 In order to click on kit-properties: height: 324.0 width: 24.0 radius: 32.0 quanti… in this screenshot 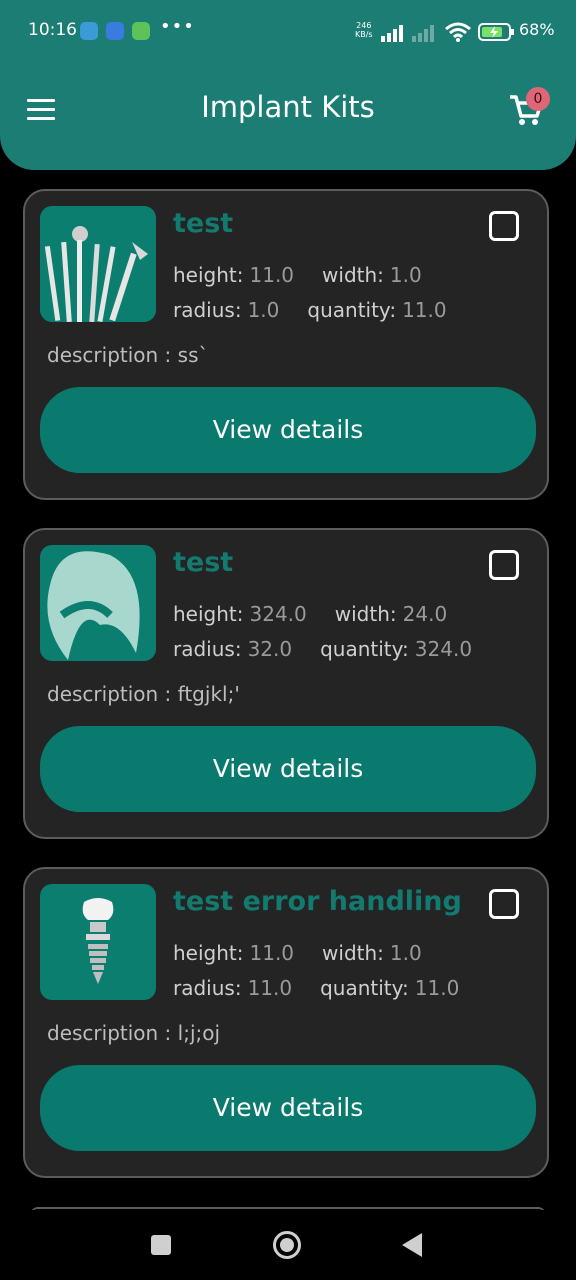, I will do `click(322, 637)`.